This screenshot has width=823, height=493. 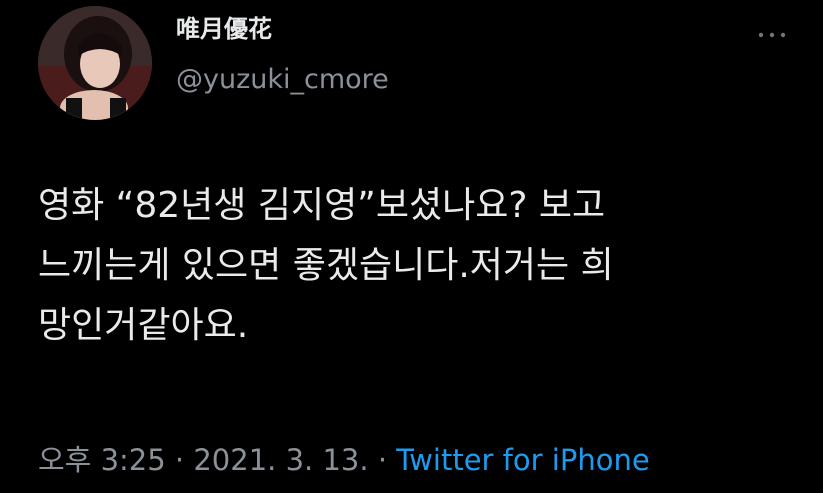 I want to click on author-block: 唯月優花 @yuzuki_cmore, so click(x=282, y=55).